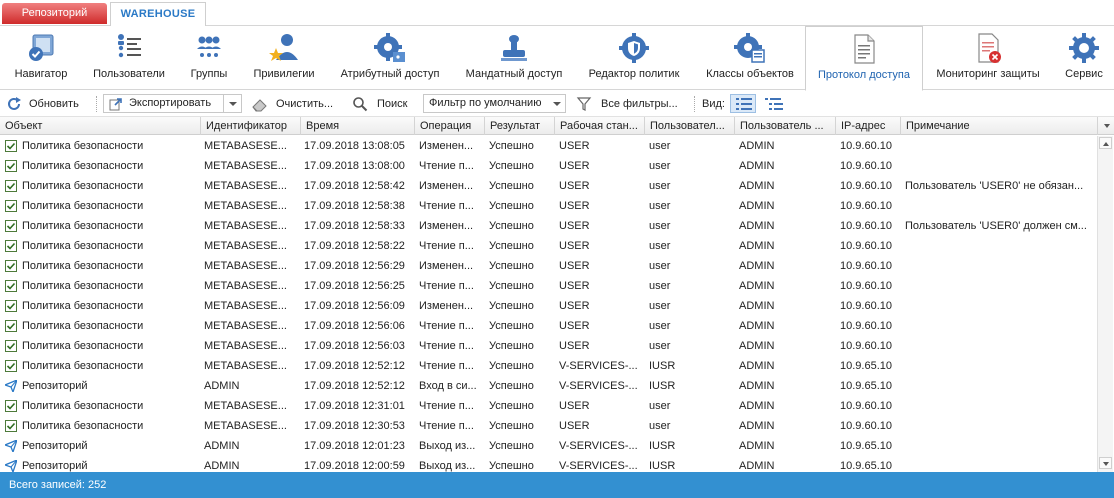  What do you see at coordinates (662, 466) in the screenshot?
I see `cell-user-os: IUSR` at bounding box center [662, 466].